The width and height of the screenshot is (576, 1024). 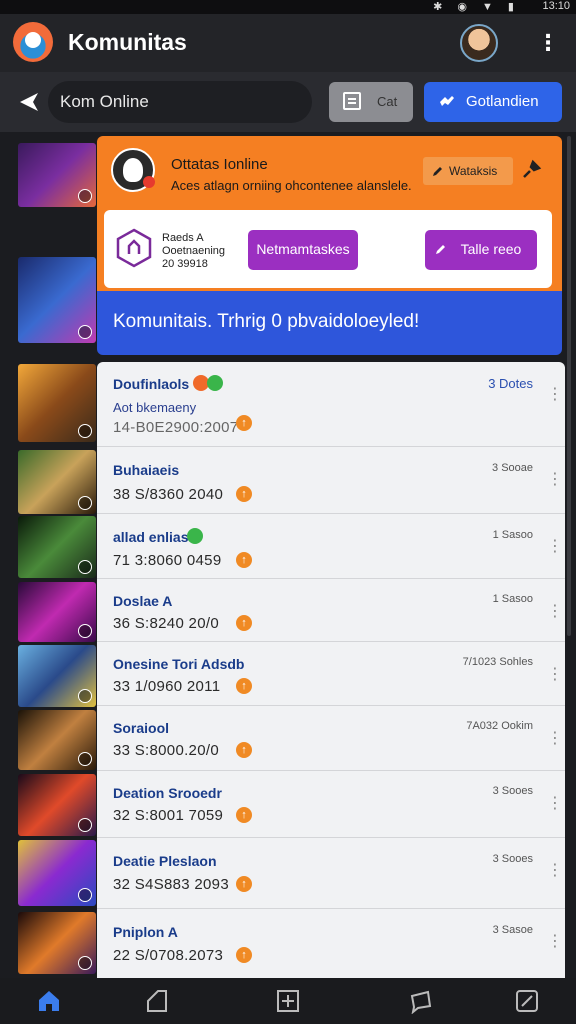 I want to click on bottom-navigation, so click(x=288, y=1001).